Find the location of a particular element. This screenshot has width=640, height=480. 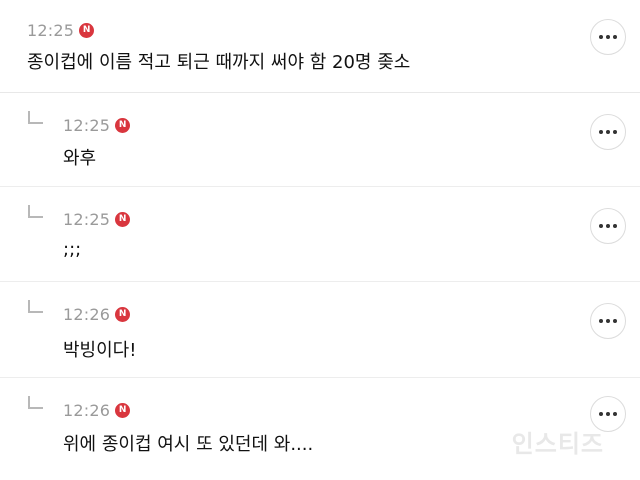

watermark: 인스티즈 is located at coordinates (557, 444).